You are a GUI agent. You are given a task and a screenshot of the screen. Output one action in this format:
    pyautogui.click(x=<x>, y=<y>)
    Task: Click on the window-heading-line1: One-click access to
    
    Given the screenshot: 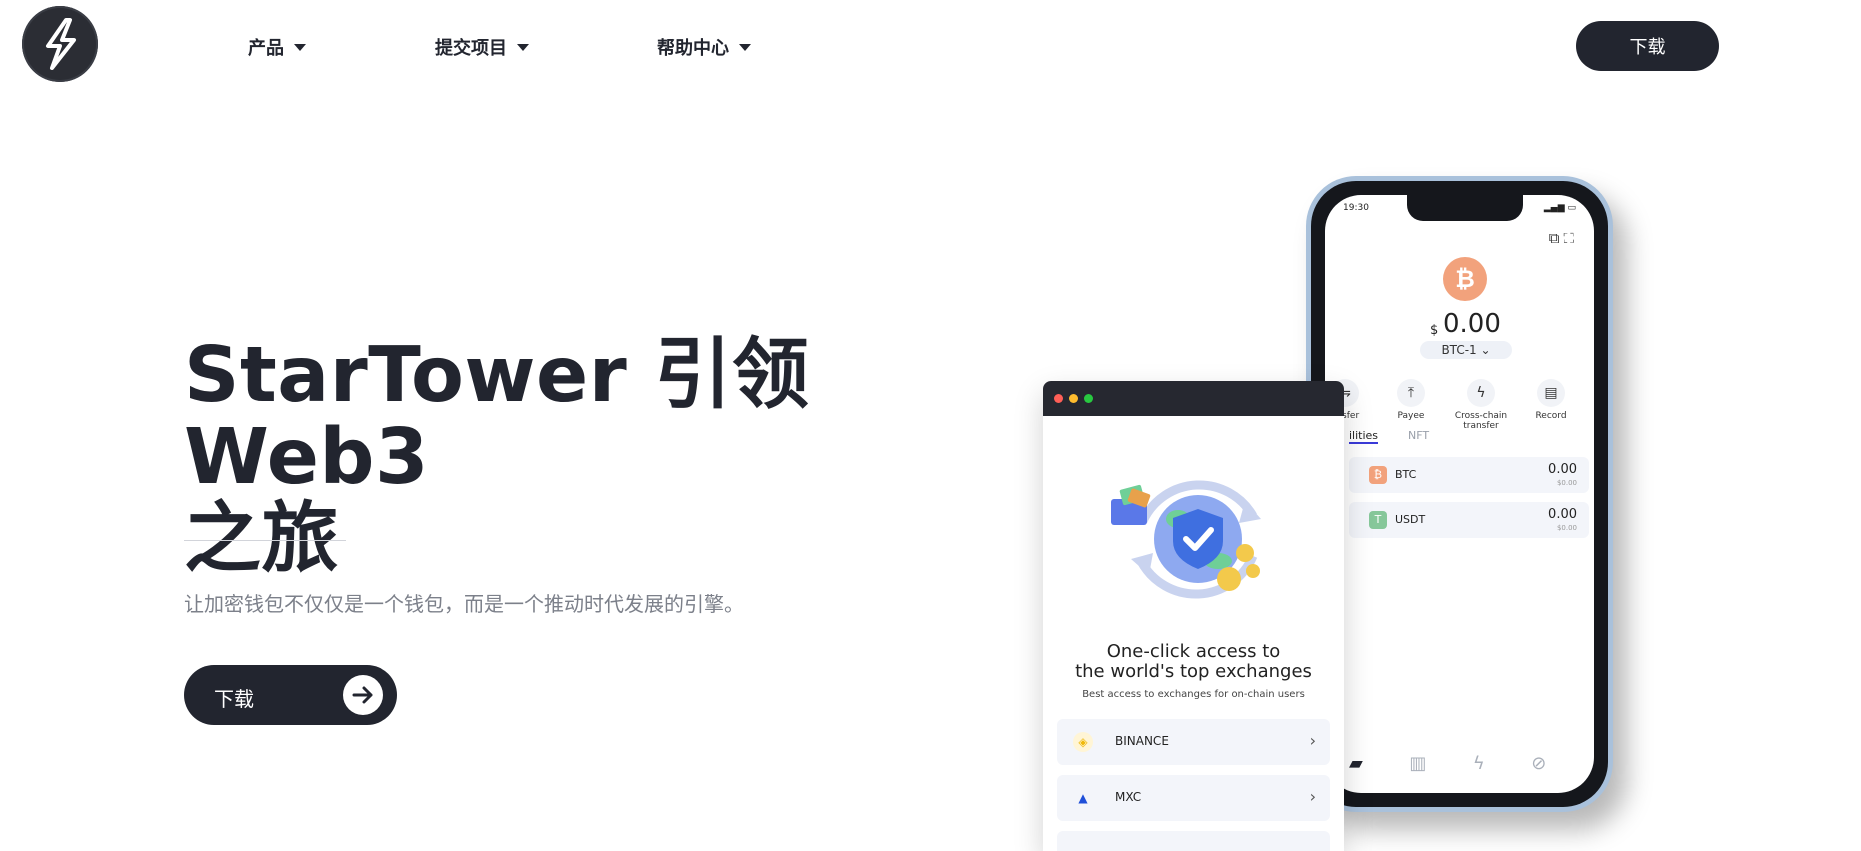 What is the action you would take?
    pyautogui.click(x=1193, y=651)
    